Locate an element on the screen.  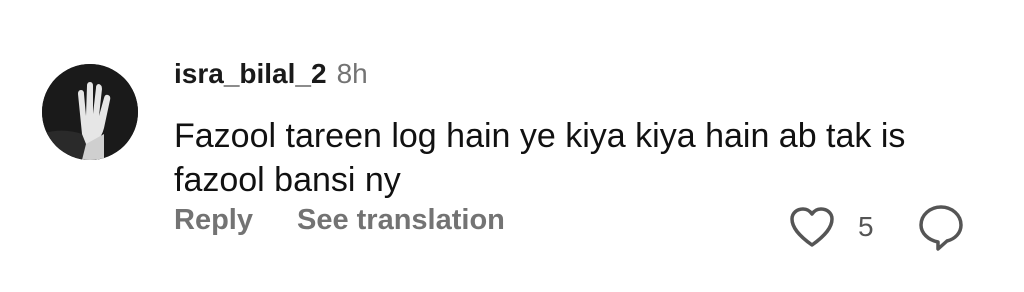
timestamp: 8h is located at coordinates (352, 73).